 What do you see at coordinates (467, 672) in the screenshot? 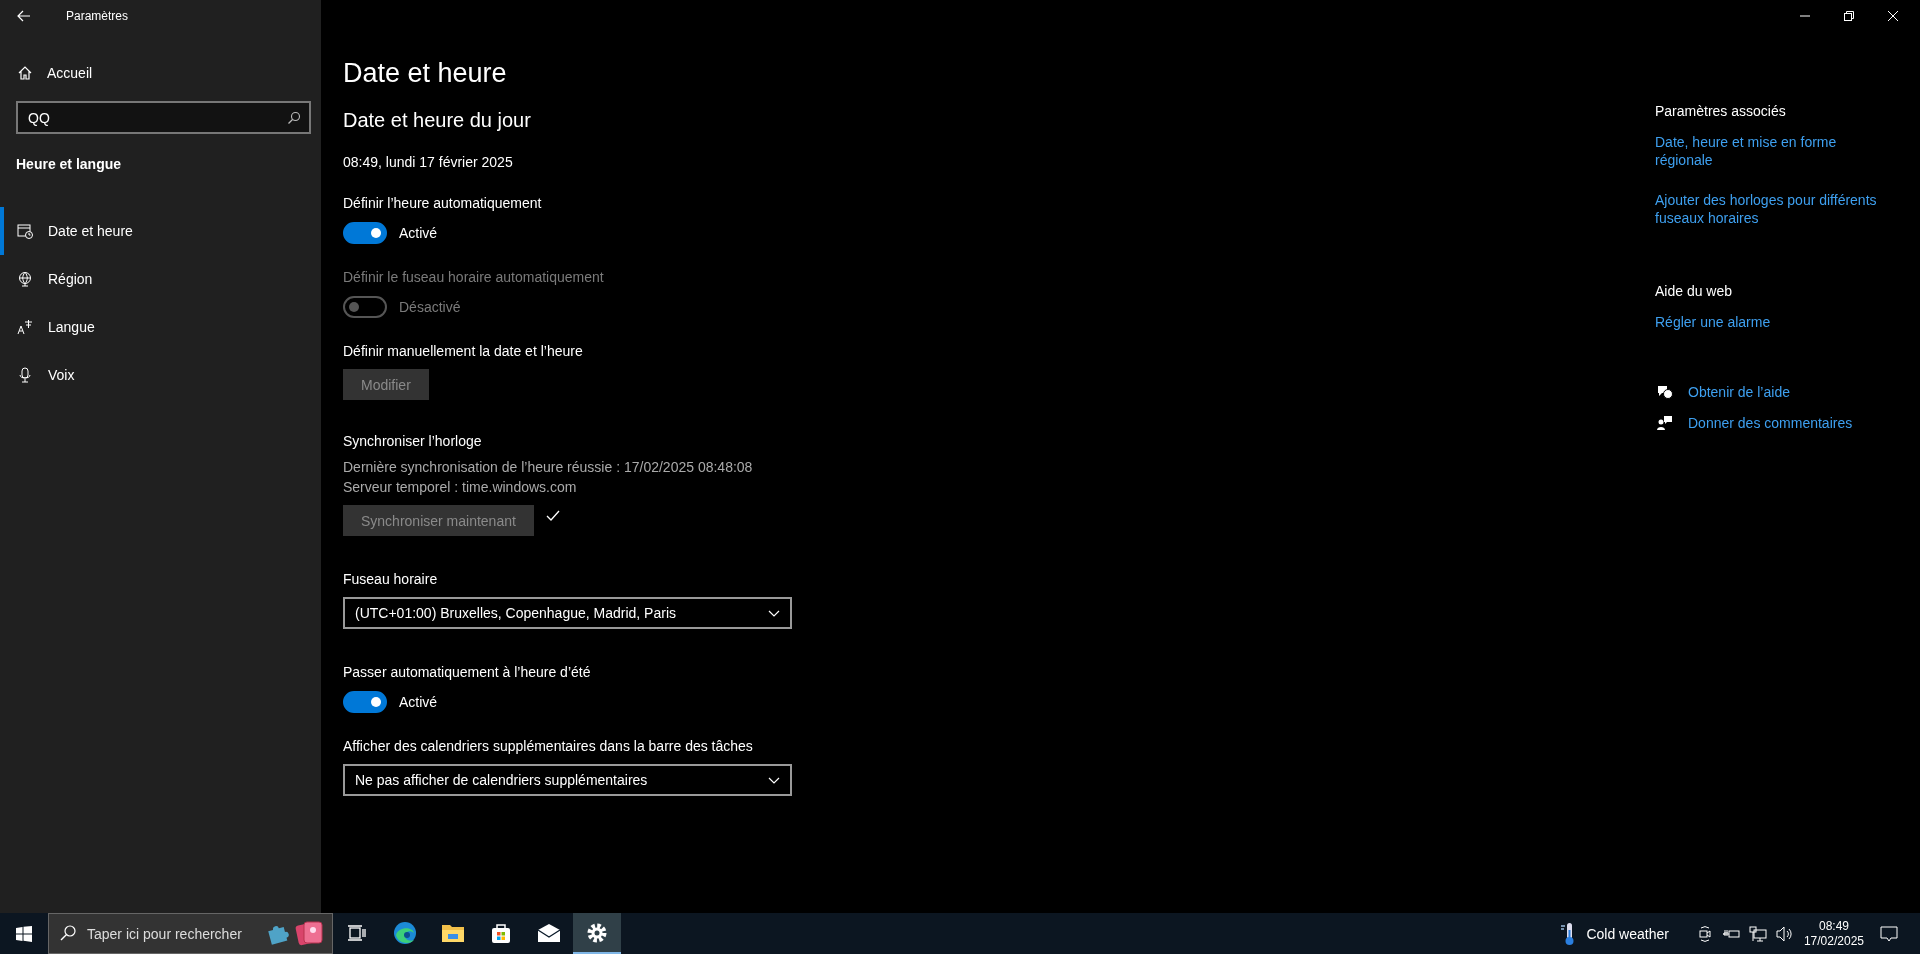
I see `setting-label: Passer automatiquement à l’heure d’été` at bounding box center [467, 672].